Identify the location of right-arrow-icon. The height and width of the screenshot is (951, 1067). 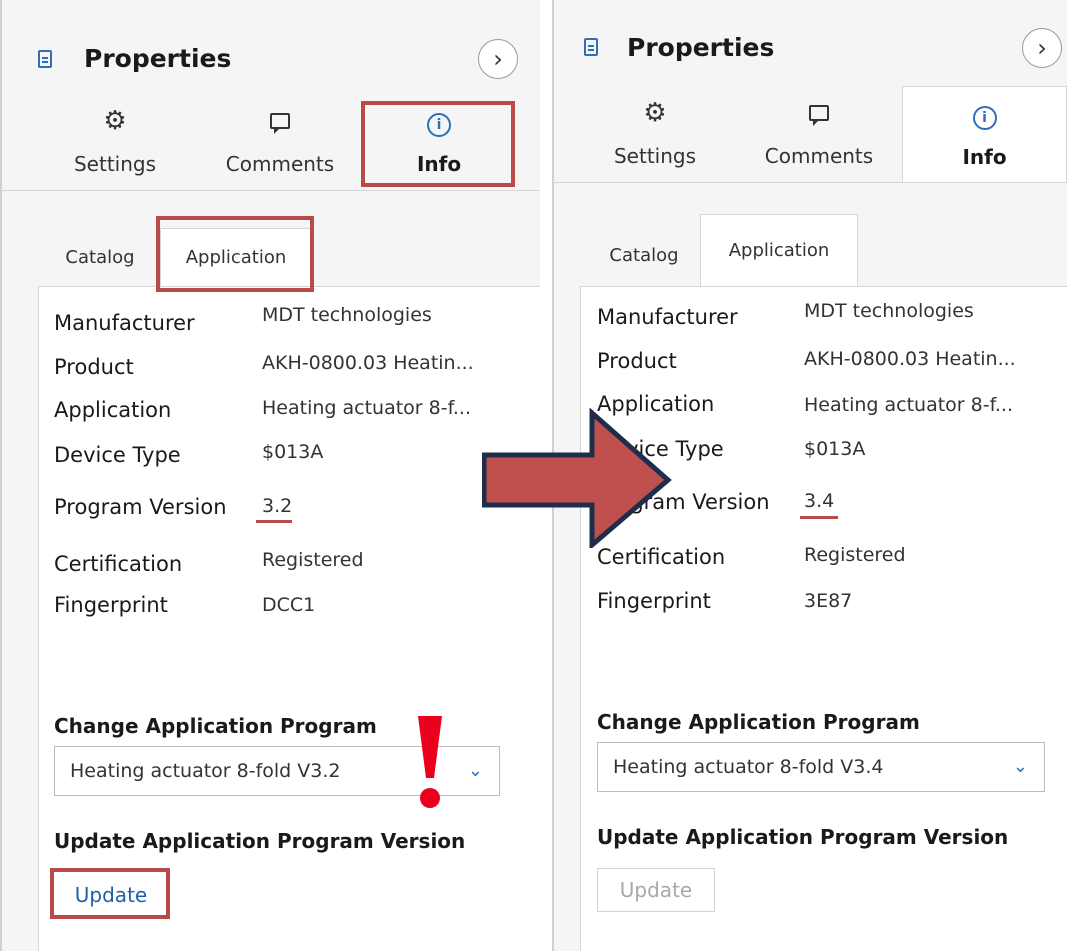
(577, 478).